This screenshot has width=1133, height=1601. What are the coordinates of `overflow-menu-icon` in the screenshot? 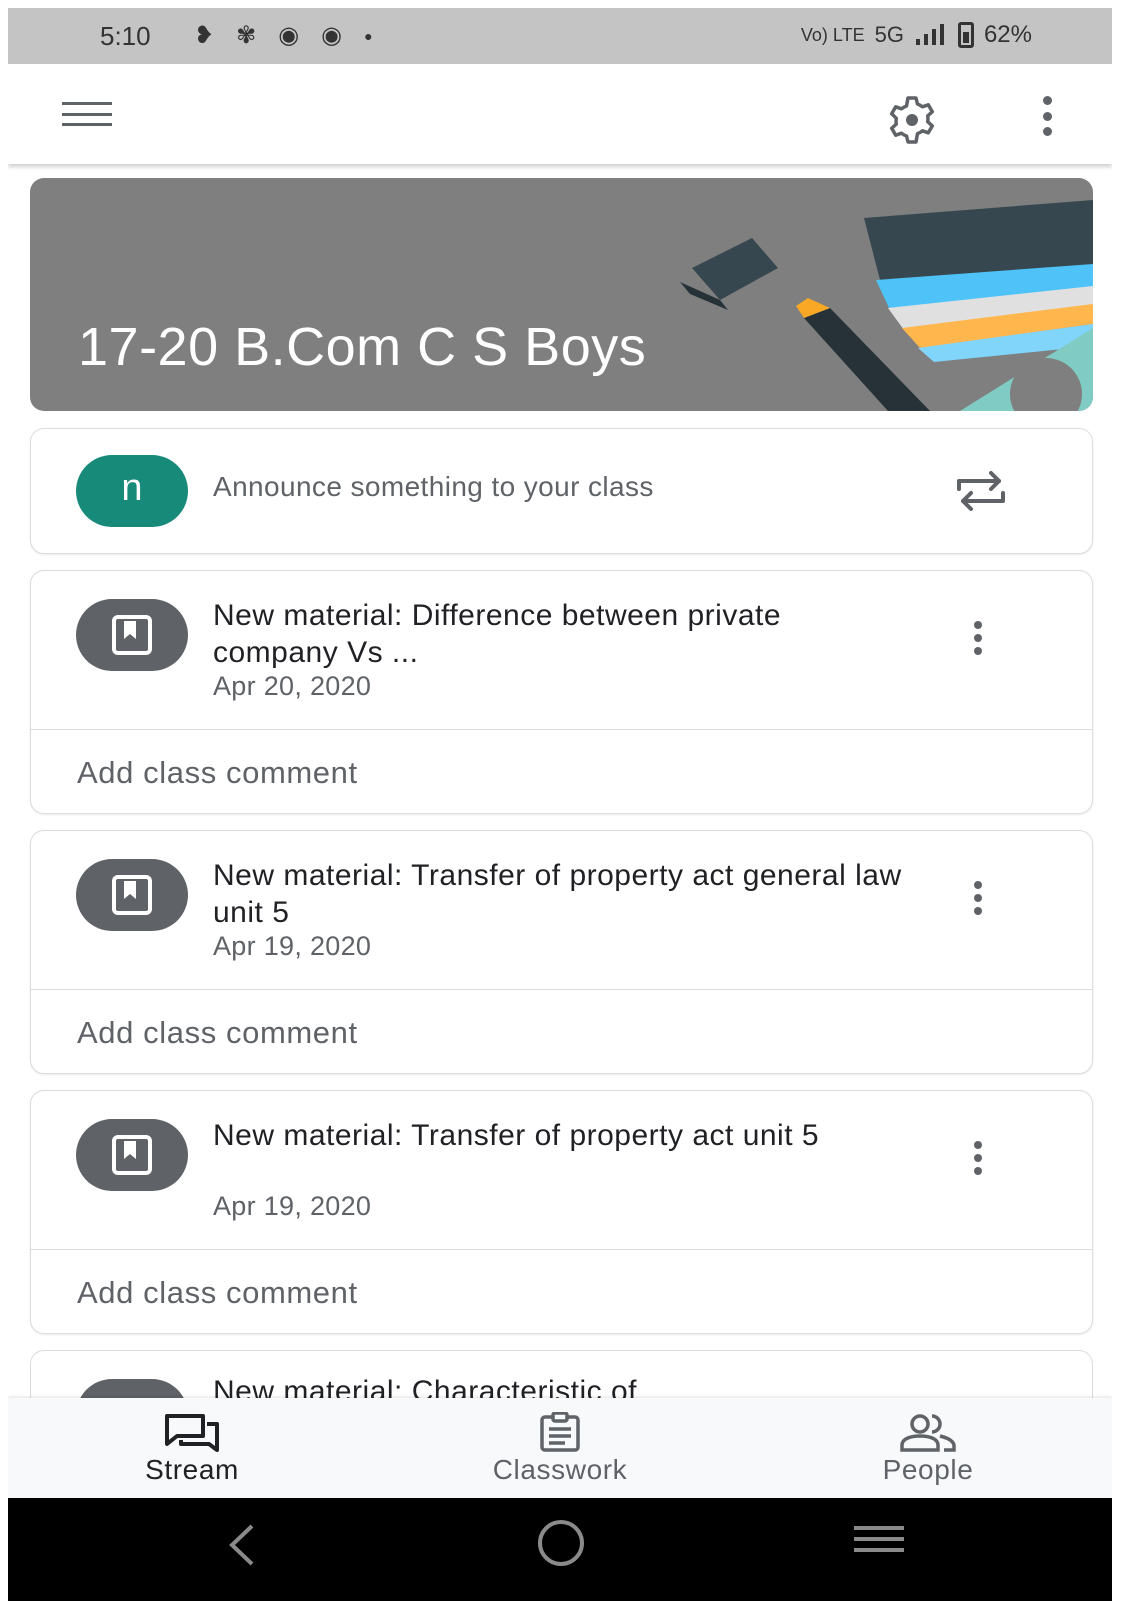 It's located at (1047, 116).